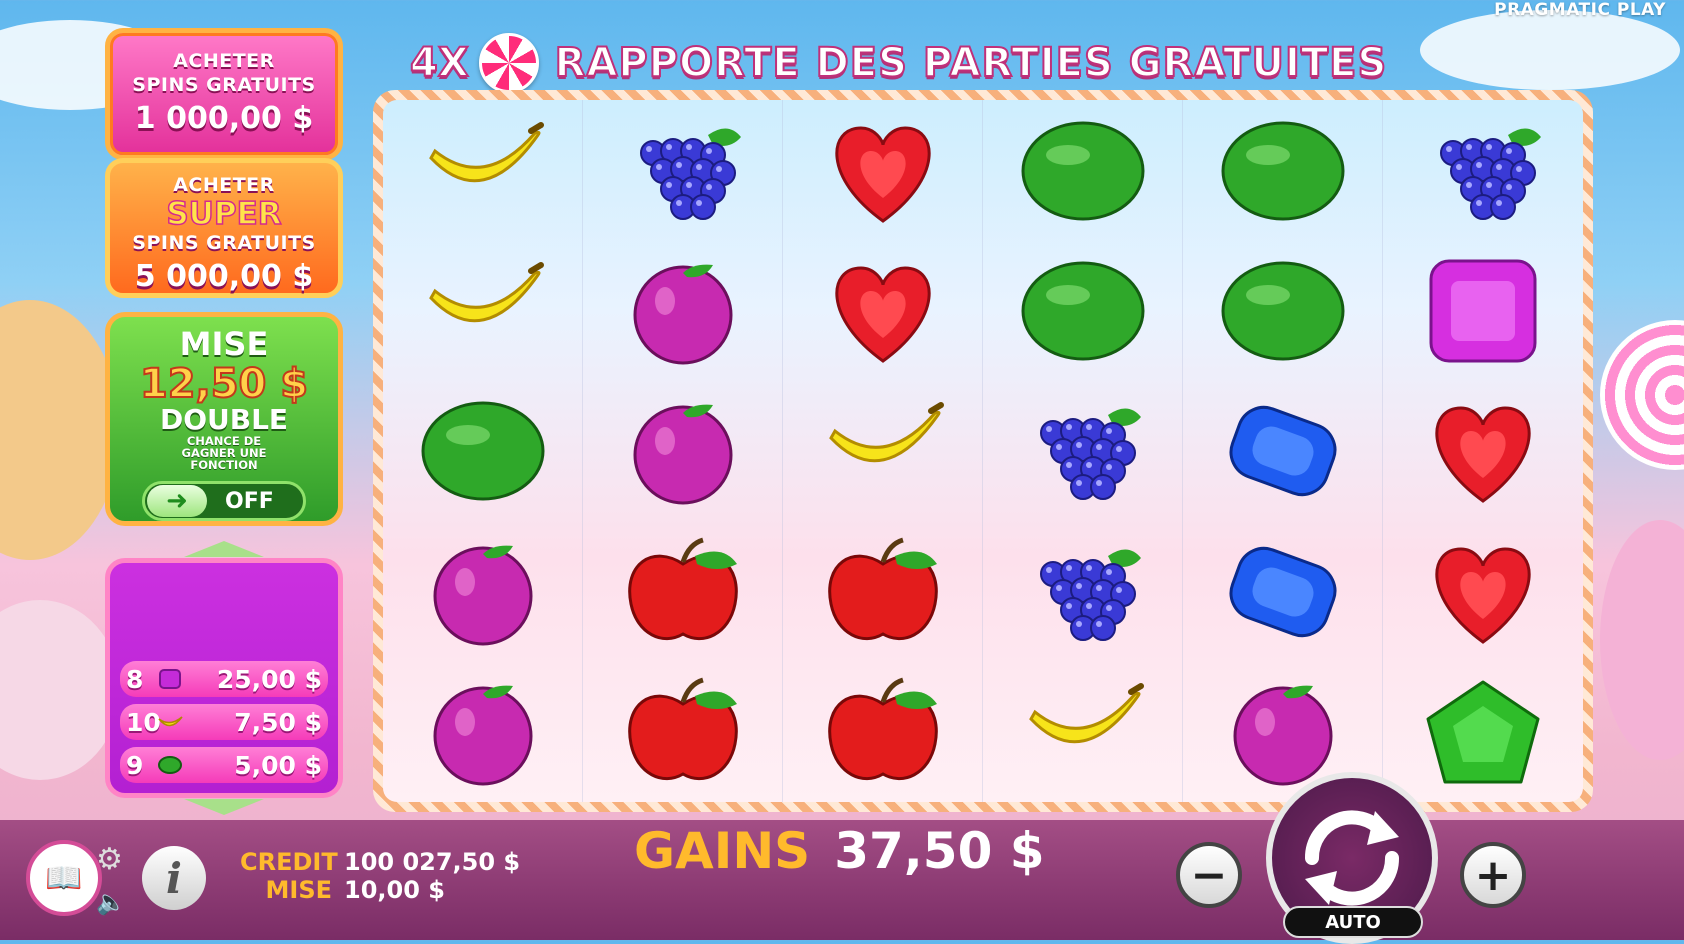 This screenshot has width=1684, height=944. I want to click on win-label: GAINS, so click(722, 851).